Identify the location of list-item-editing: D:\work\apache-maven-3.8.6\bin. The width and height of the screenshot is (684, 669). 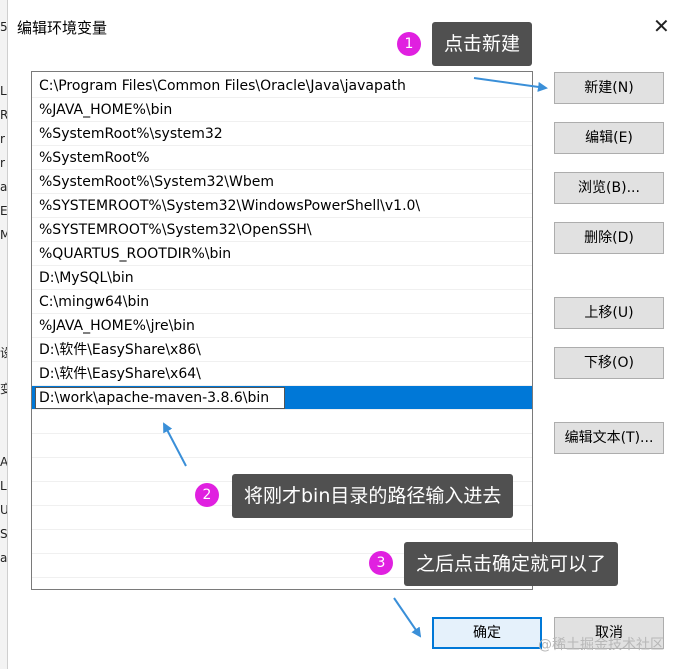
(282, 398).